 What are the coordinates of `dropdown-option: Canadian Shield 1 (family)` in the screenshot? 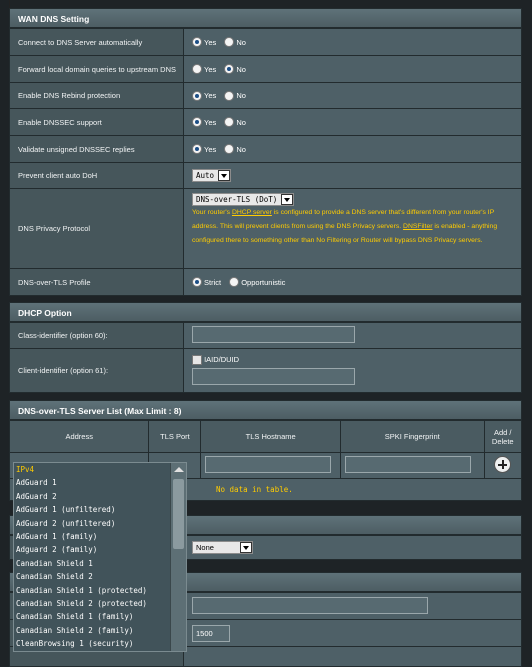 It's located at (93, 616).